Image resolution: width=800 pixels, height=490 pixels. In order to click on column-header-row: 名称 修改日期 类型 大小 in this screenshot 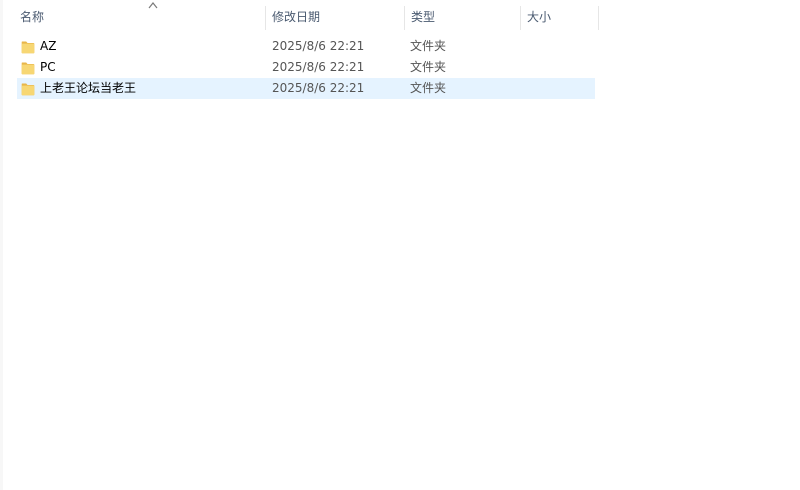, I will do `click(300, 17)`.